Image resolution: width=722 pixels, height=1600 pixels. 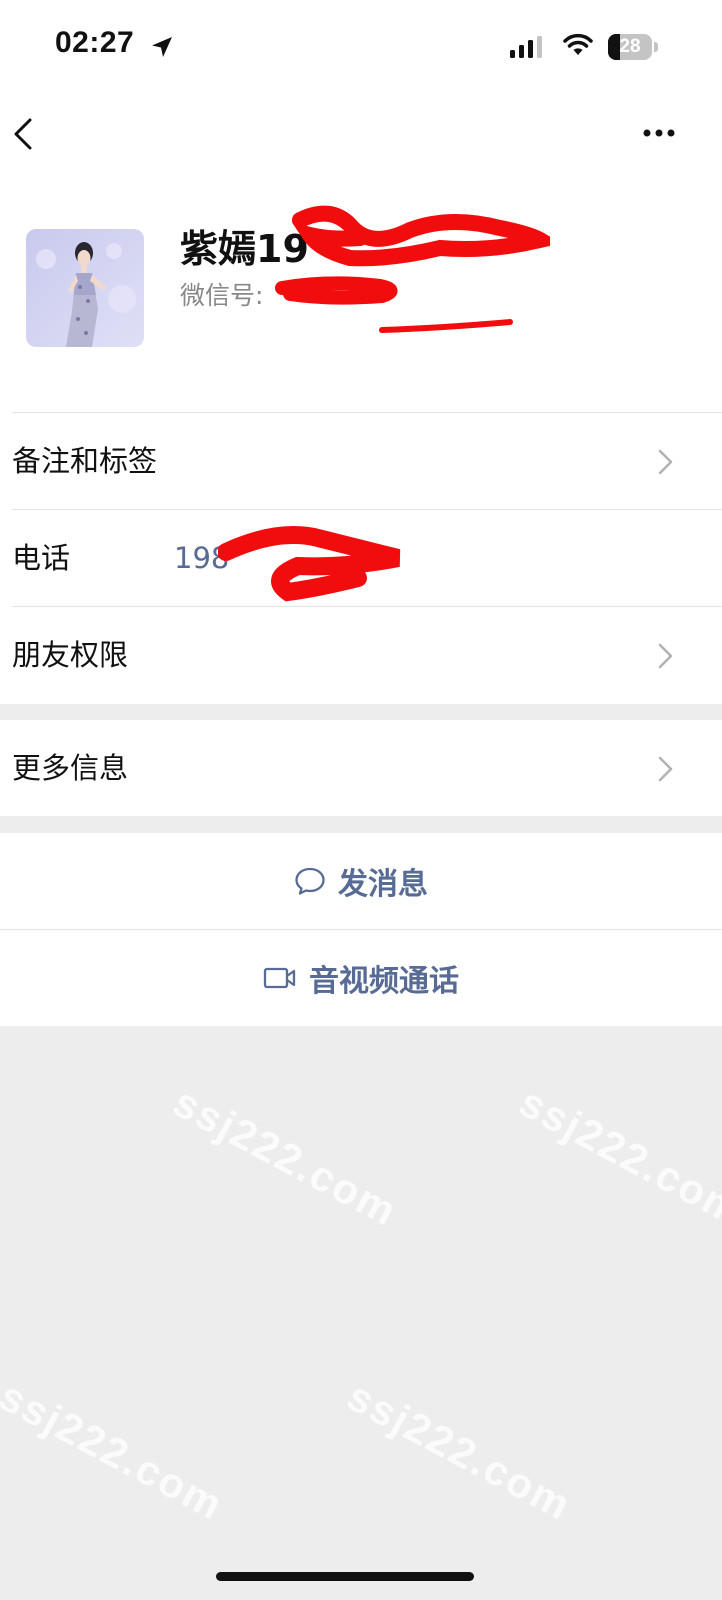 I want to click on chevron-left-icon, so click(x=23, y=134).